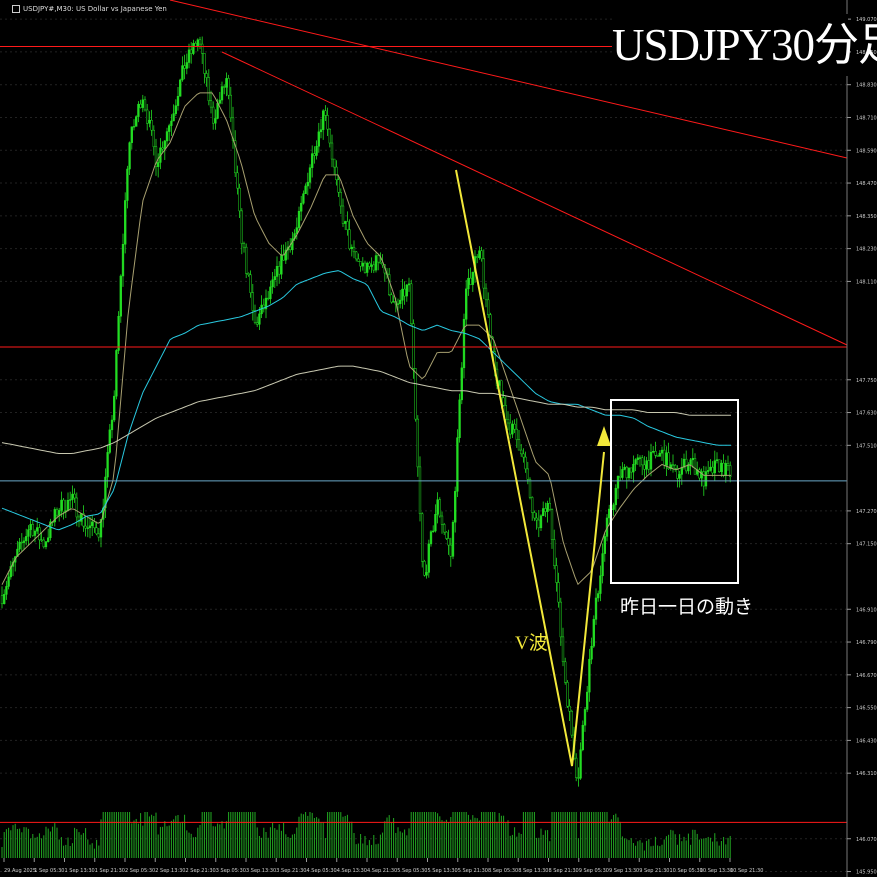 This screenshot has width=877, height=877. What do you see at coordinates (443, 871) in the screenshot?
I see `x-tick-label: 5 Sep 13:30` at bounding box center [443, 871].